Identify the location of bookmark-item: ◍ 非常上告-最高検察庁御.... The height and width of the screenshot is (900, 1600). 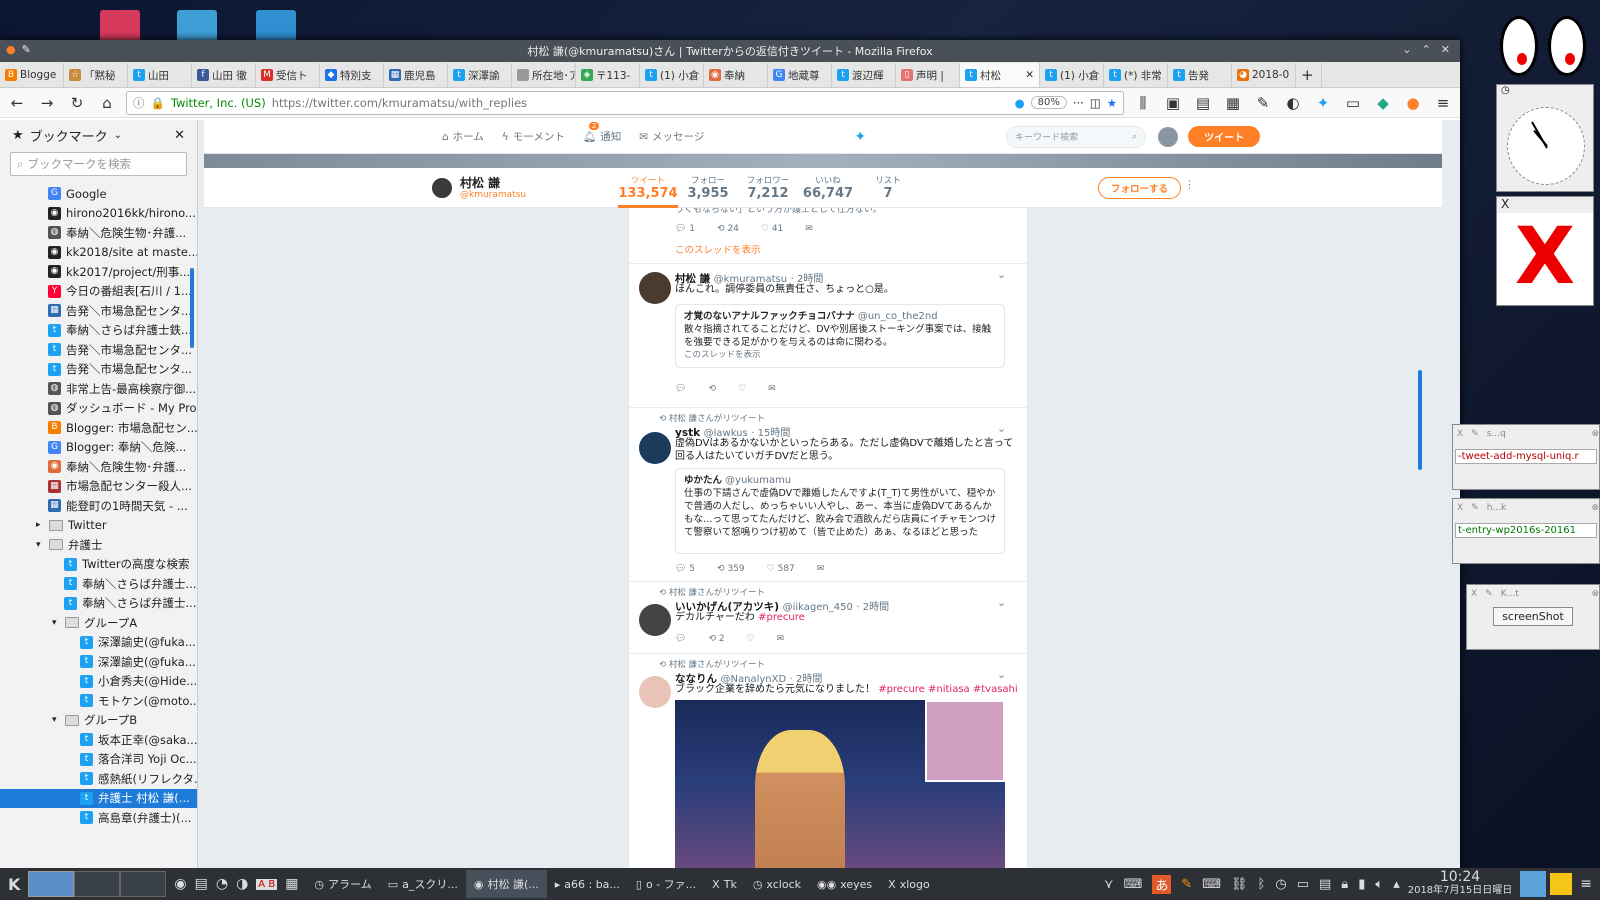
(98, 389).